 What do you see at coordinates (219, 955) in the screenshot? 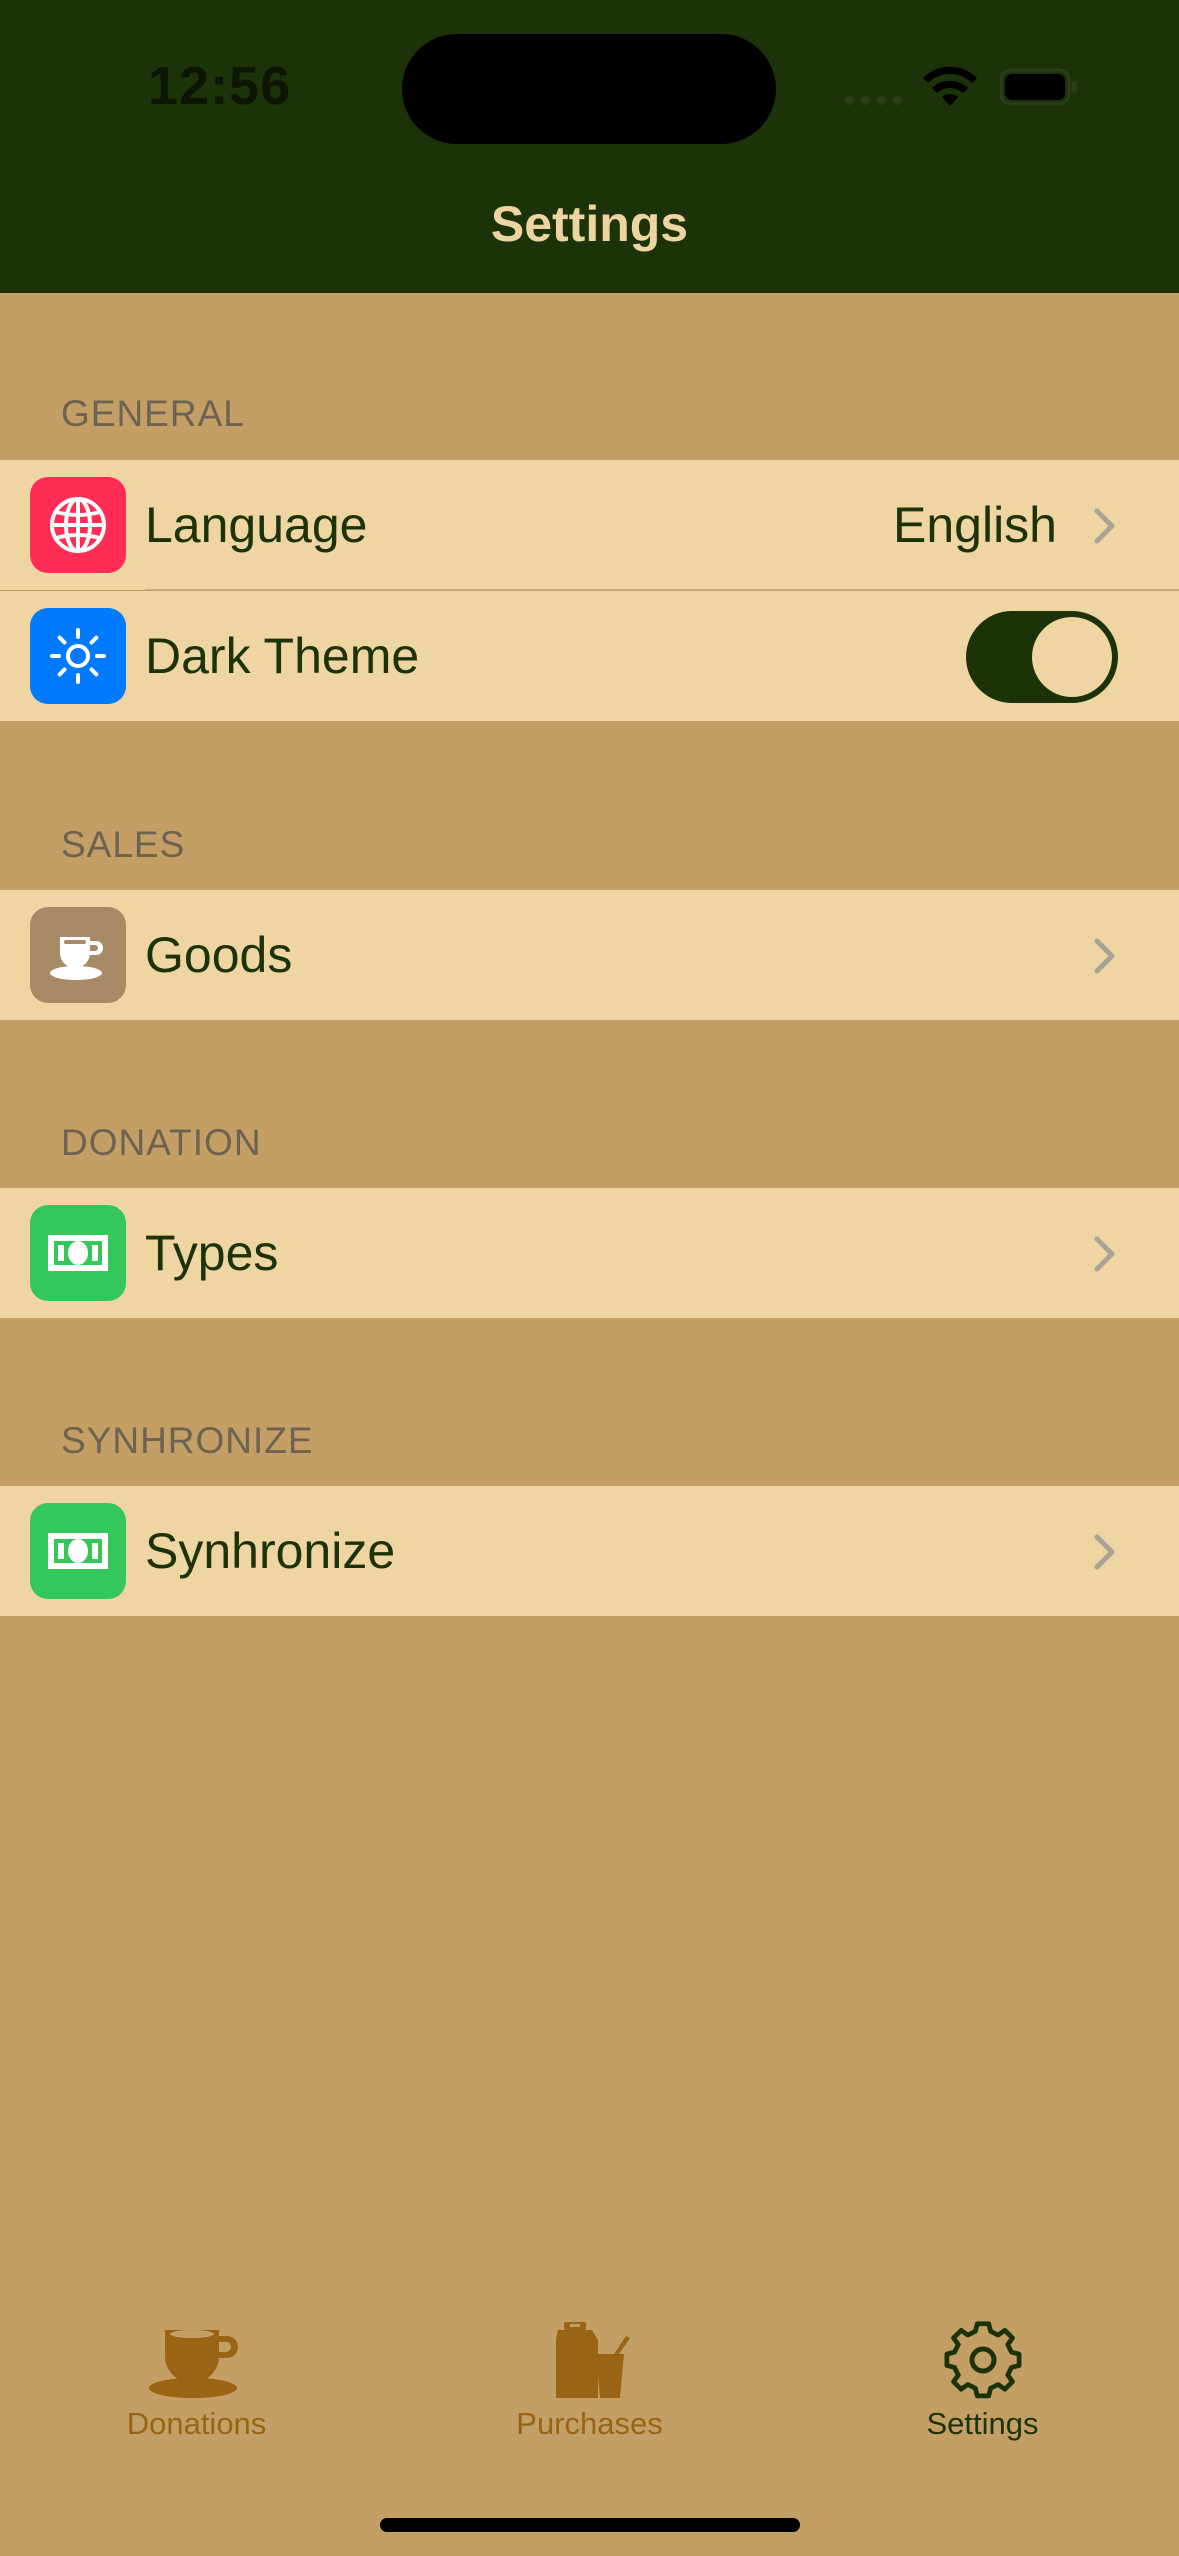
I see `goods-label: Goods` at bounding box center [219, 955].